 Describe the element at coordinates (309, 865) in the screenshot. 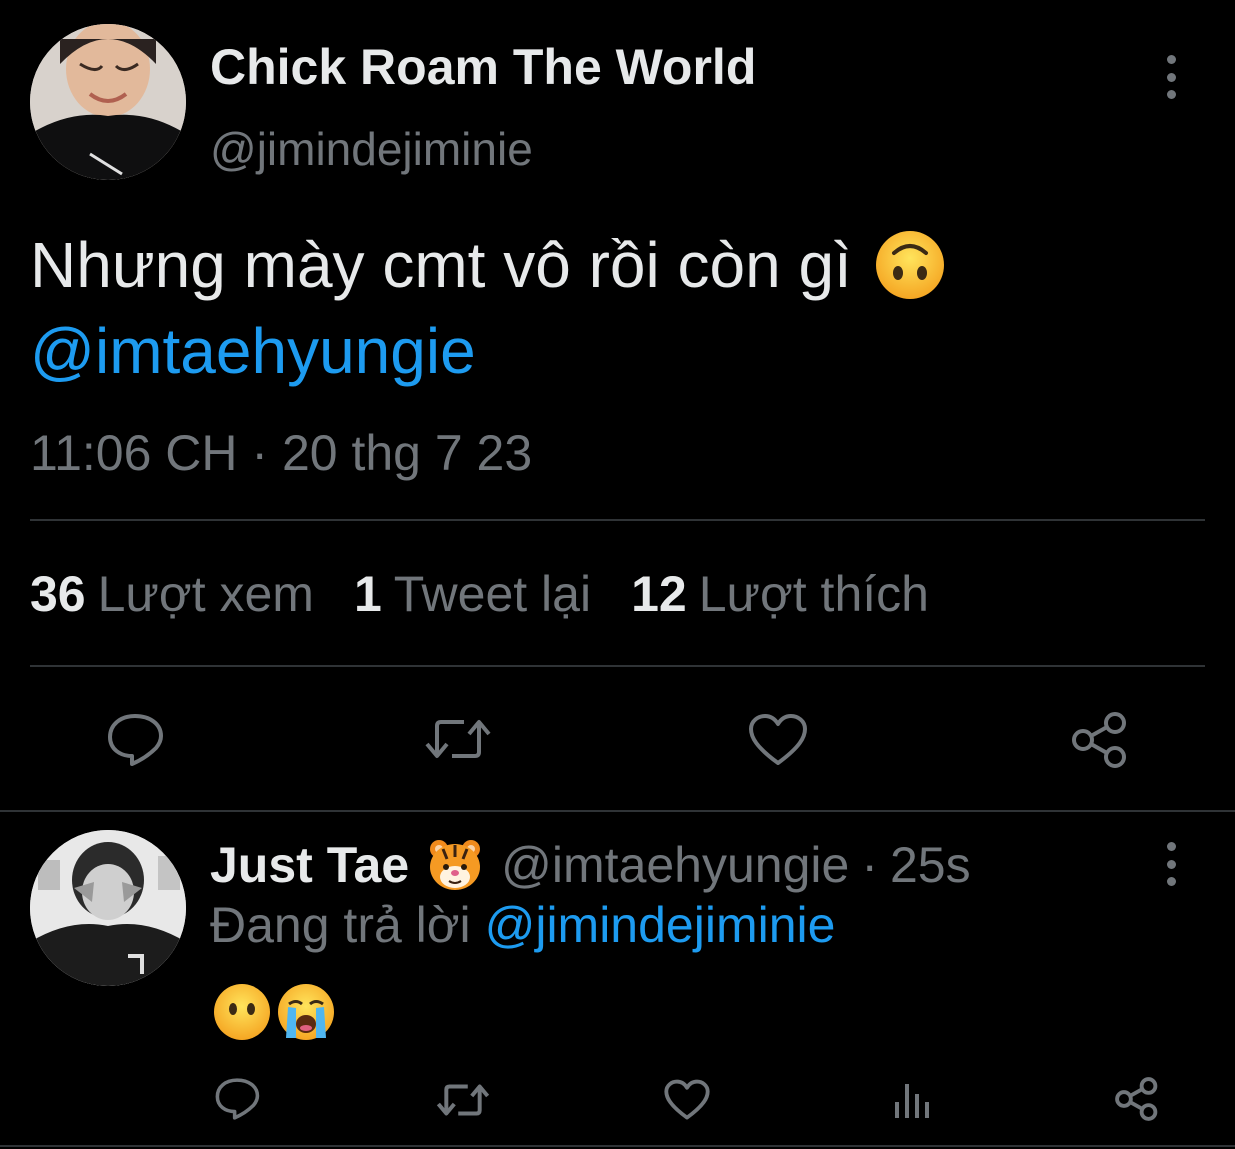

I see `reply-display-name: Just Tae` at that location.